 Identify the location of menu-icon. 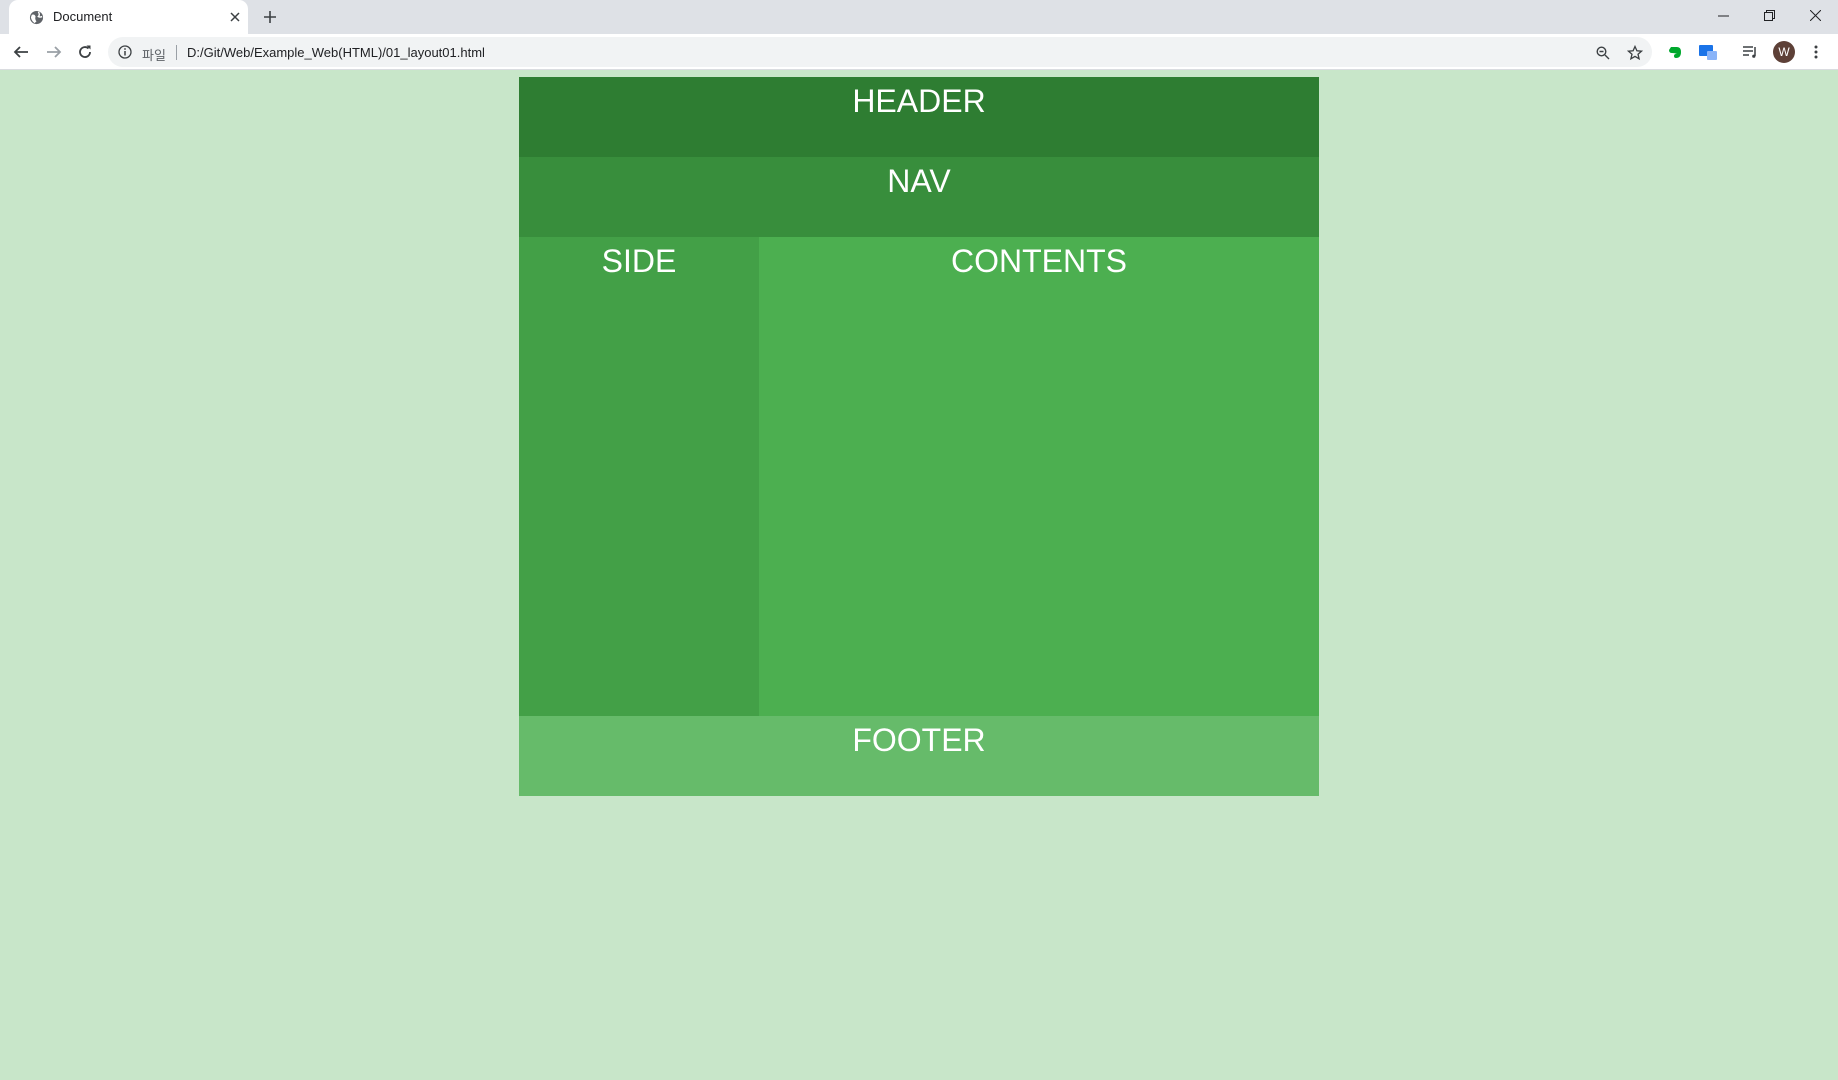
(1816, 52).